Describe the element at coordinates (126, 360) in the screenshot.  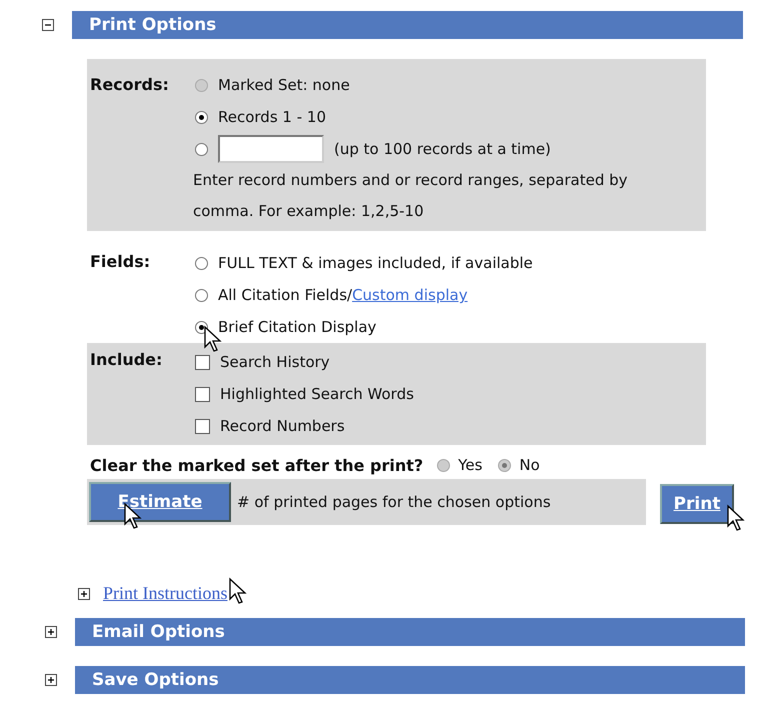
I see `field-label: Include:` at that location.